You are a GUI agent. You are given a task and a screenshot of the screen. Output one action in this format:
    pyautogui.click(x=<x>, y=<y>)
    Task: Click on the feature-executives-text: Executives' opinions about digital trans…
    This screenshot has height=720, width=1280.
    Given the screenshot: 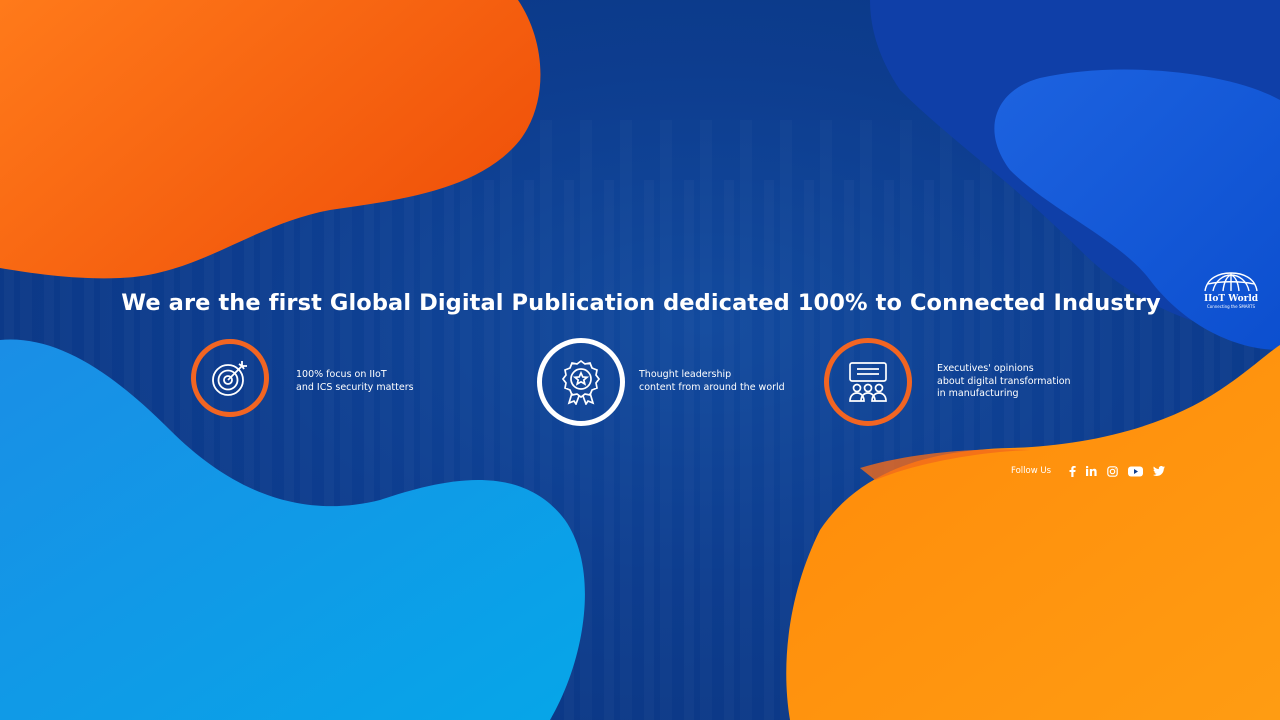 What is the action you would take?
    pyautogui.click(x=1004, y=382)
    